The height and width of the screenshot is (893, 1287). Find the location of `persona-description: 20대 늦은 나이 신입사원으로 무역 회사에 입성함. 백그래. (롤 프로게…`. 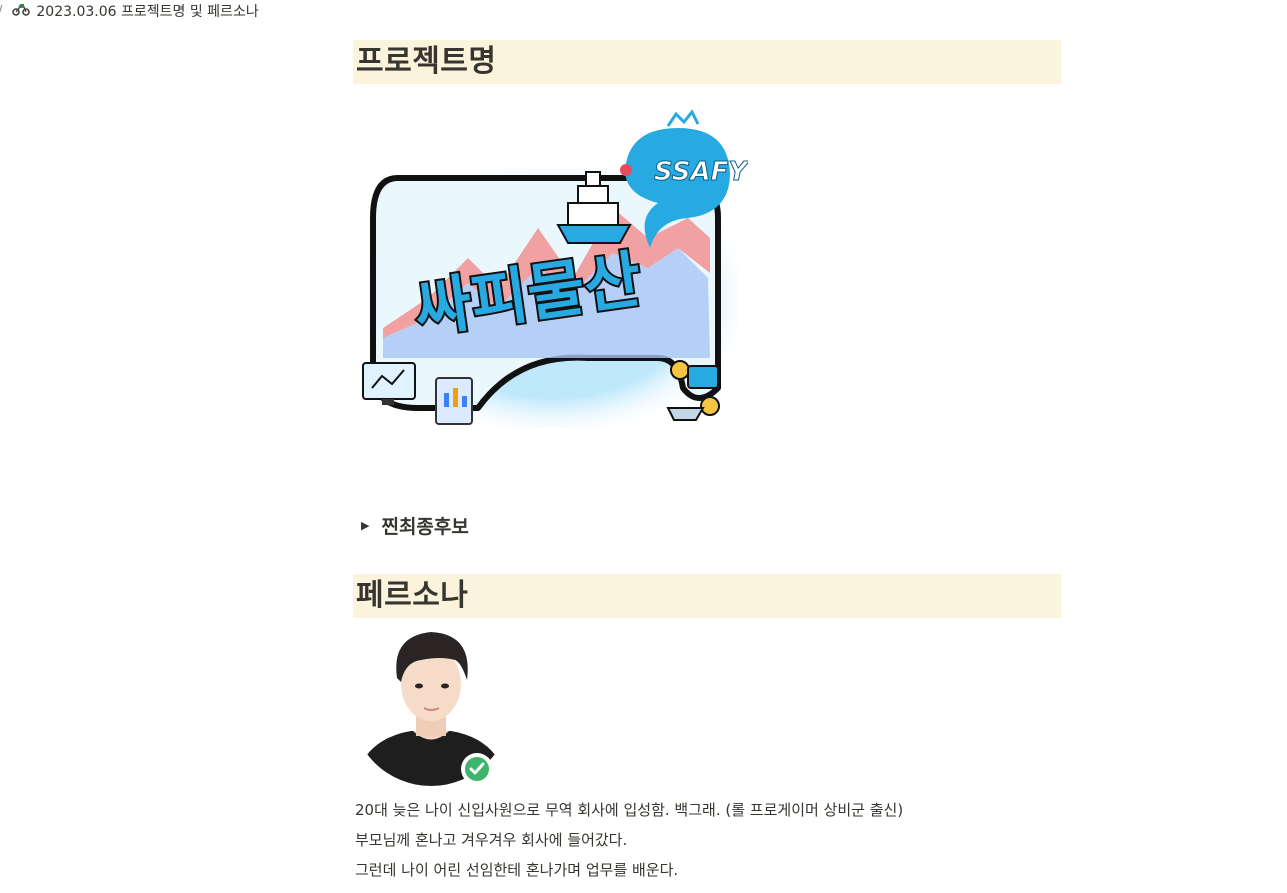

persona-description: 20대 늦은 나이 신입사원으로 무역 회사에 입성함. 백그래. (롤 프로게… is located at coordinates (707, 840).